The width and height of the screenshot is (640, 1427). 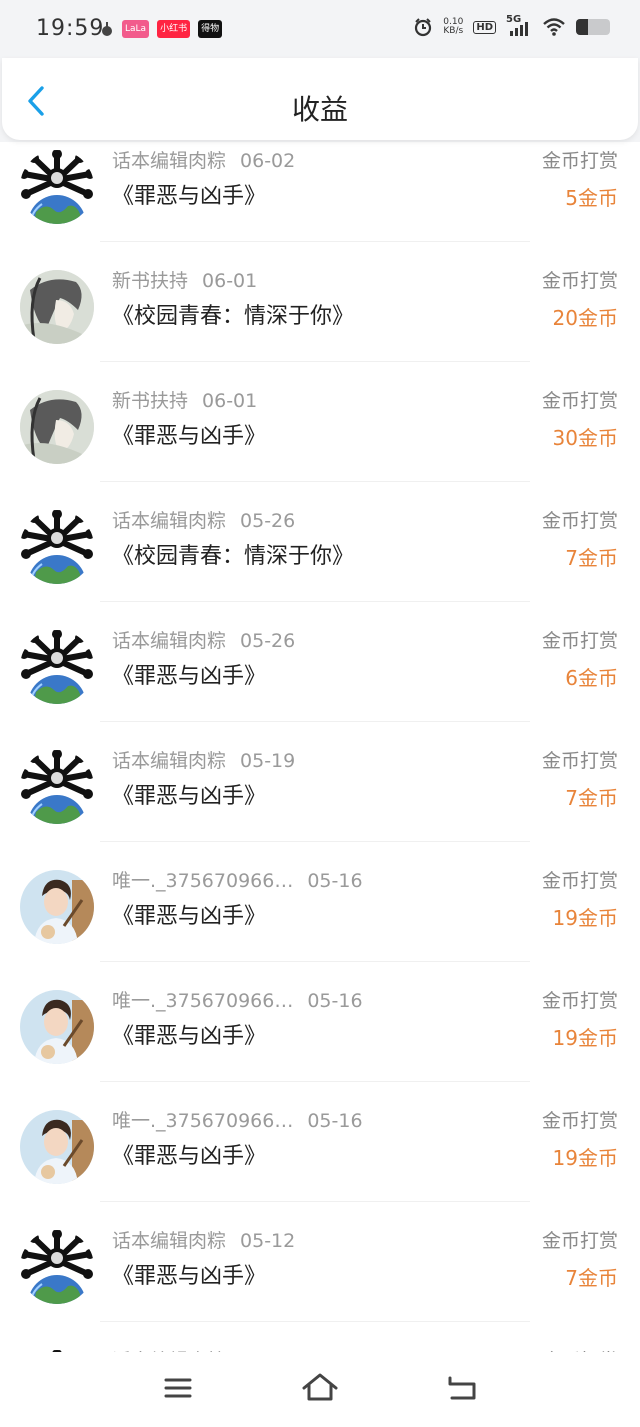 I want to click on record-date: 06-01, so click(x=230, y=401).